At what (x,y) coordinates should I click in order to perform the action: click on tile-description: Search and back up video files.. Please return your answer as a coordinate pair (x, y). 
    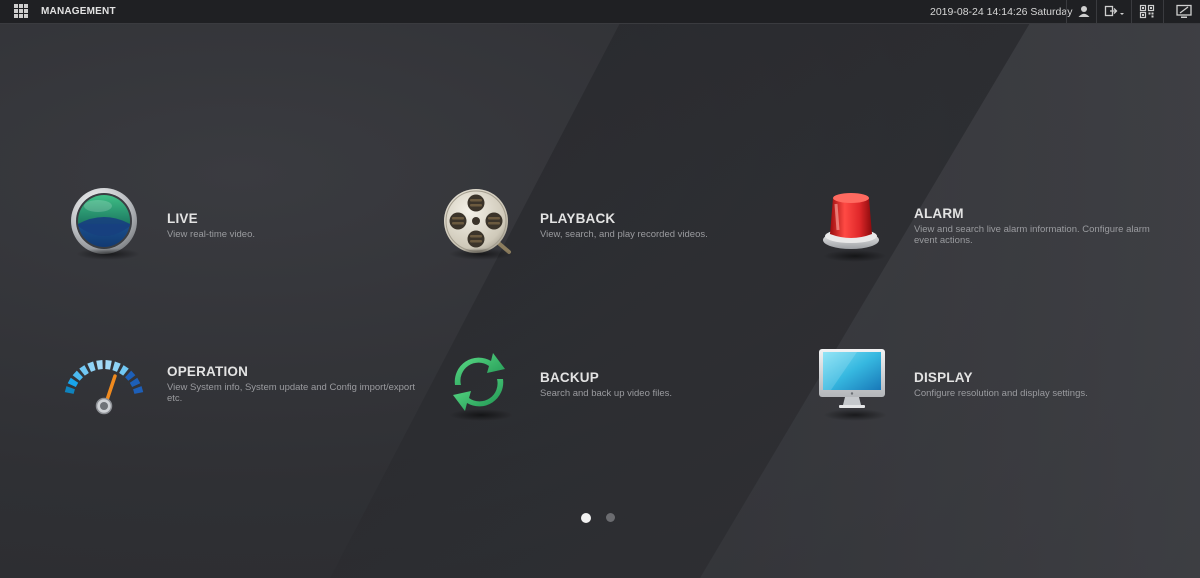
    Looking at the image, I should click on (606, 393).